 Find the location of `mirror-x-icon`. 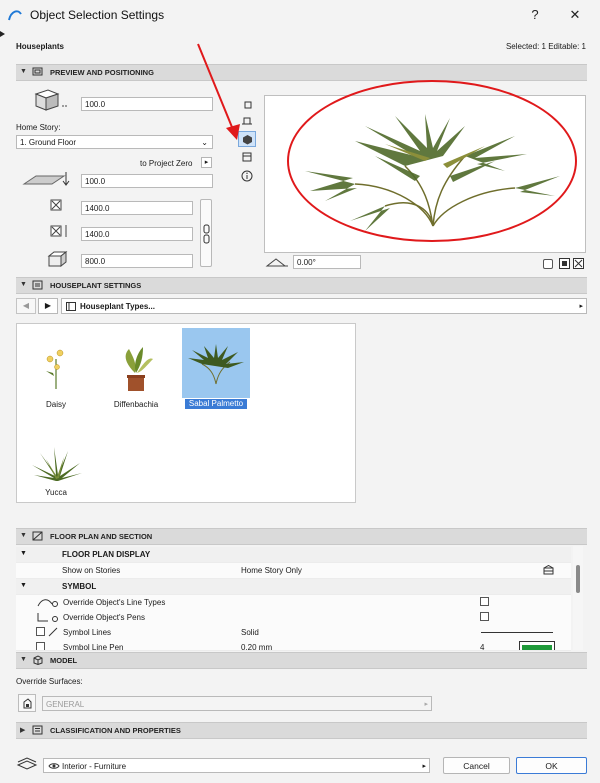

mirror-x-icon is located at coordinates (564, 263).